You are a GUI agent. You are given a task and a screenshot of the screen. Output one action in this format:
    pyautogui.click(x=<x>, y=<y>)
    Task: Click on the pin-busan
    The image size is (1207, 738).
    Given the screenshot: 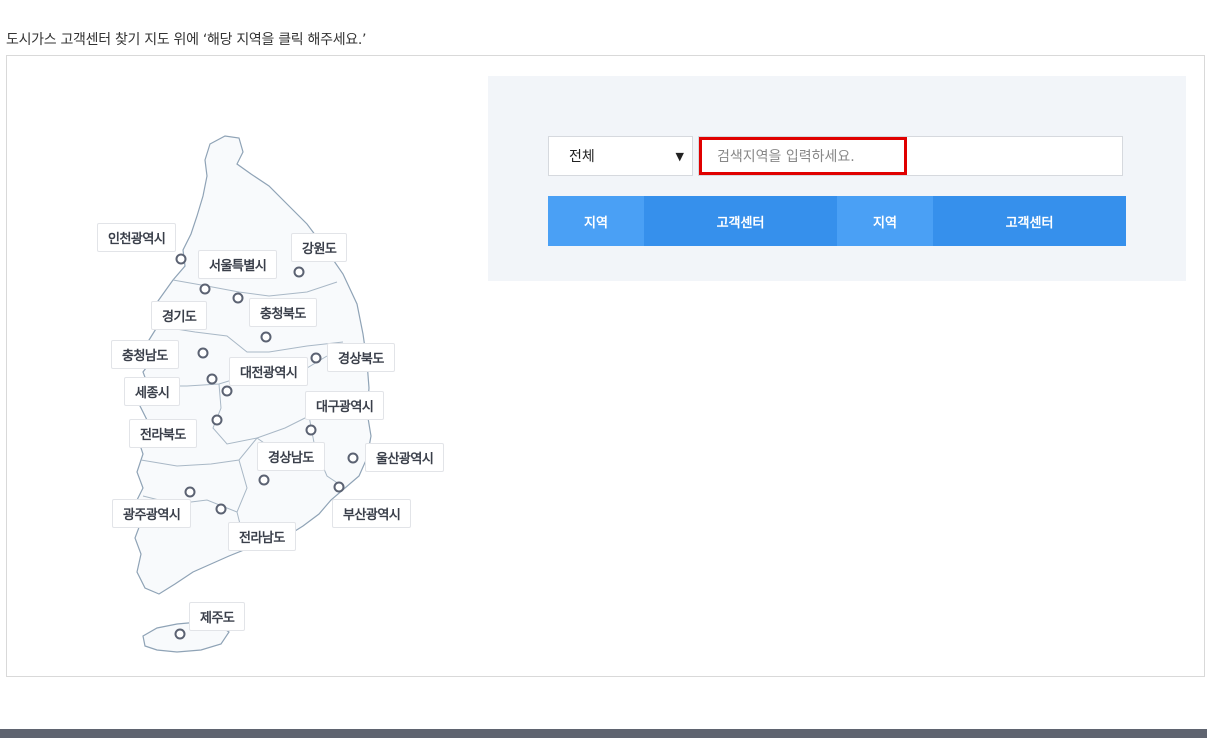 What is the action you would take?
    pyautogui.click(x=339, y=487)
    